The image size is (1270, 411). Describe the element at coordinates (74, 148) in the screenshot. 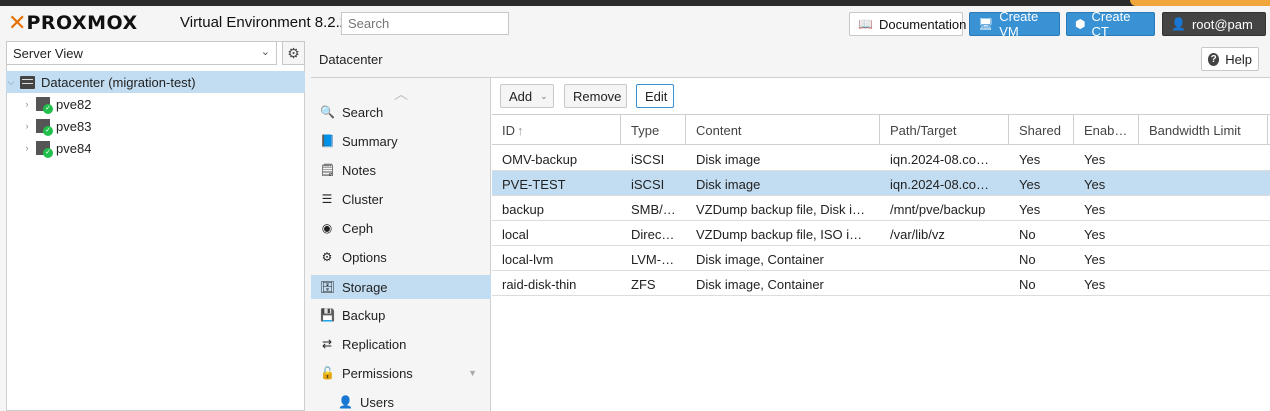

I see `tree-item-label: pve84` at that location.